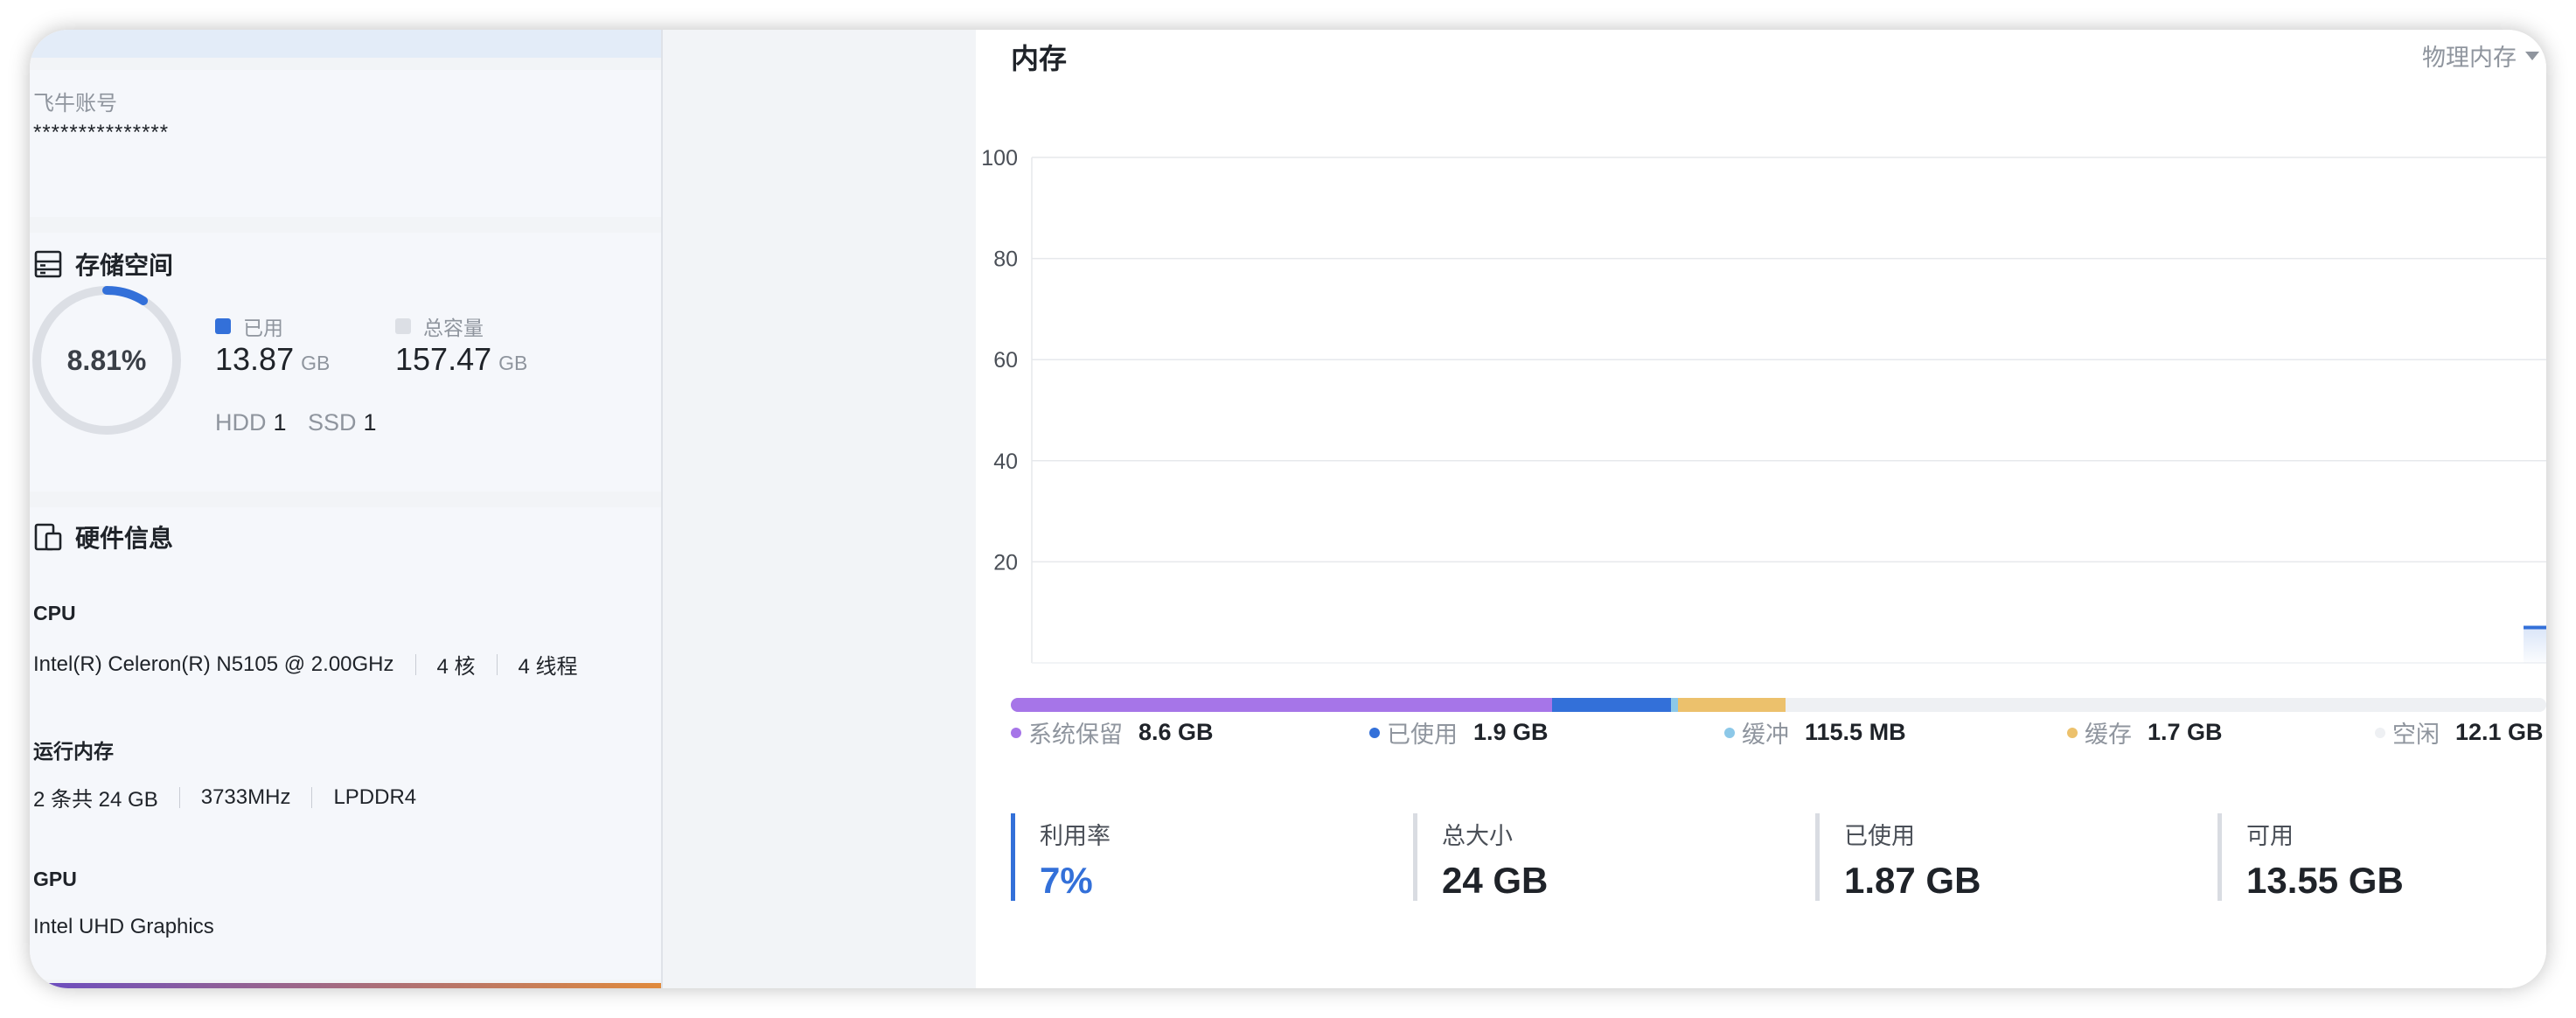 This screenshot has height=1018, width=2576. What do you see at coordinates (1006, 462) in the screenshot?
I see `y-tick-label: 40` at bounding box center [1006, 462].